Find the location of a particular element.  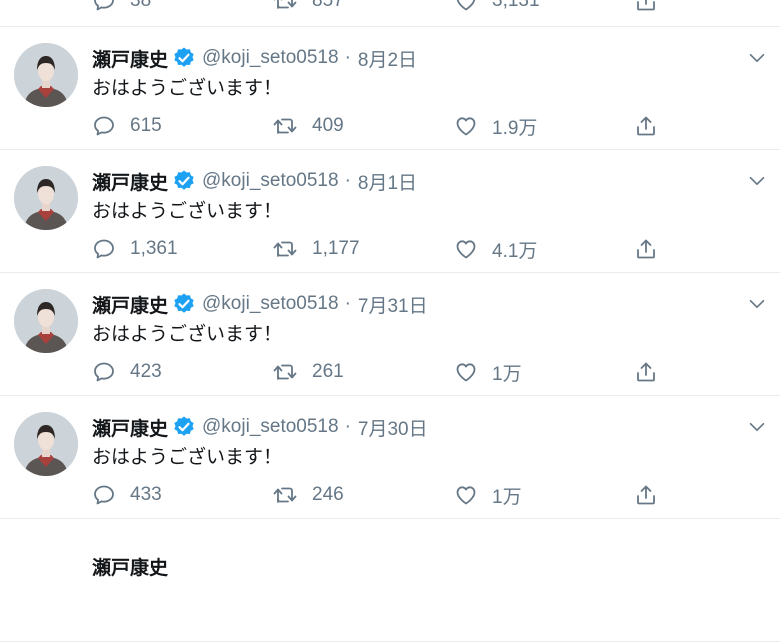

reply-count: 433 is located at coordinates (146, 494).